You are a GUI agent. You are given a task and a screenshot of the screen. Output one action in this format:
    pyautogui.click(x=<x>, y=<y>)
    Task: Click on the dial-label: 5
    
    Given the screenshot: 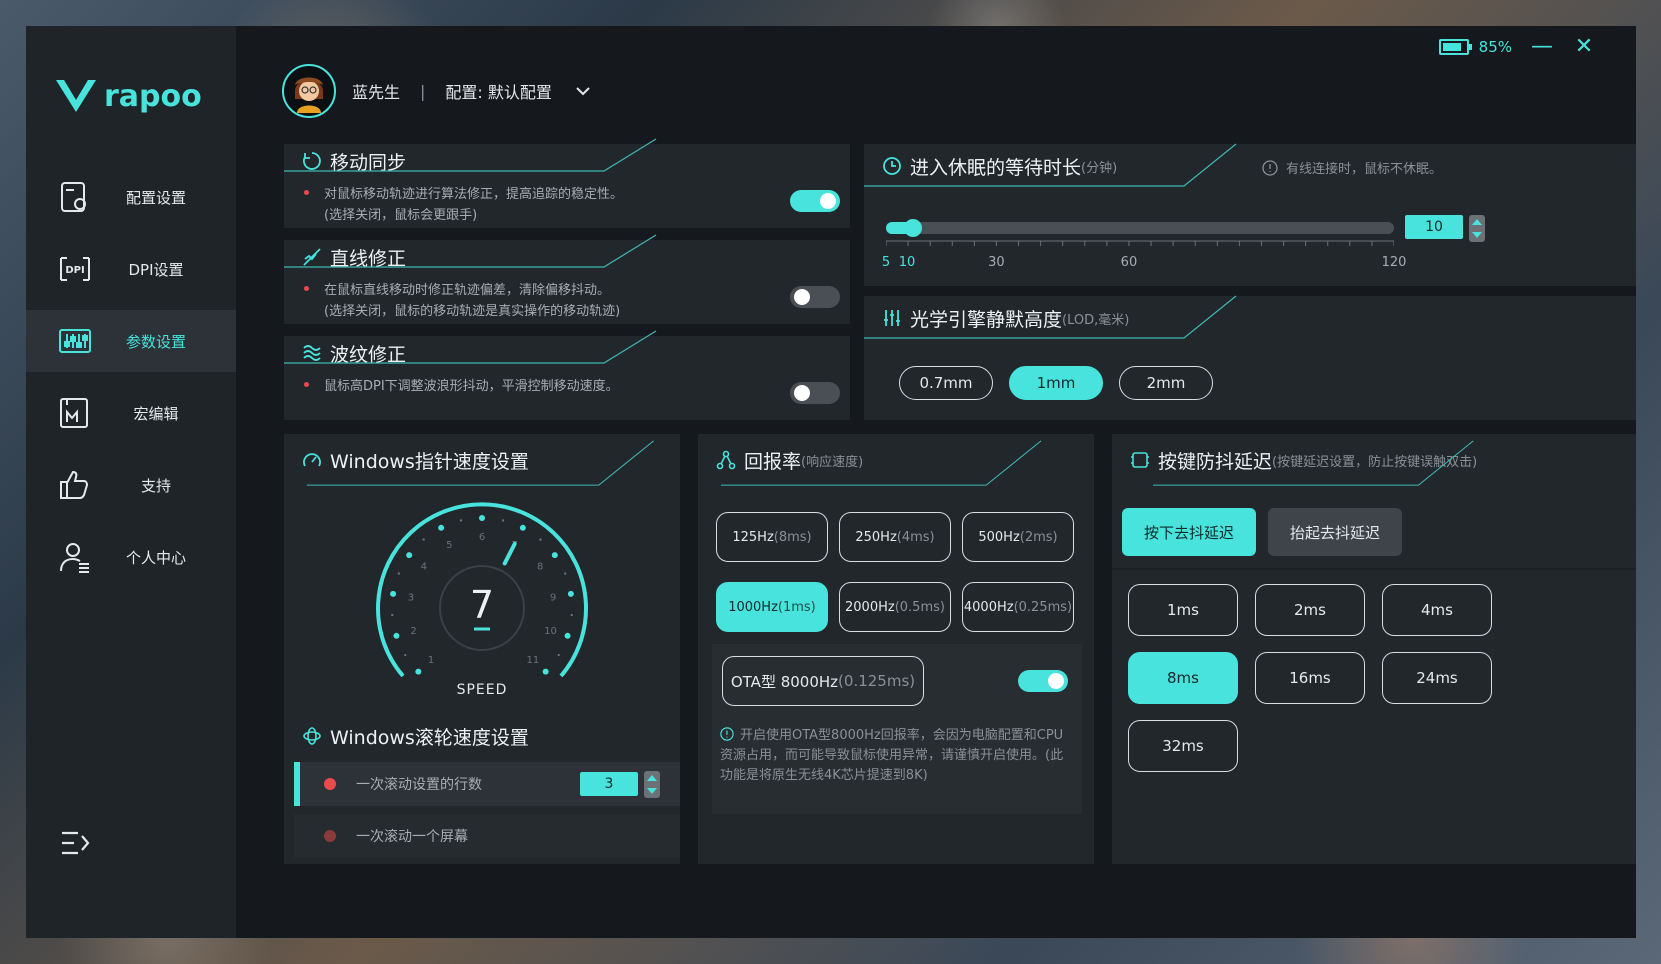 What is the action you would take?
    pyautogui.click(x=449, y=545)
    